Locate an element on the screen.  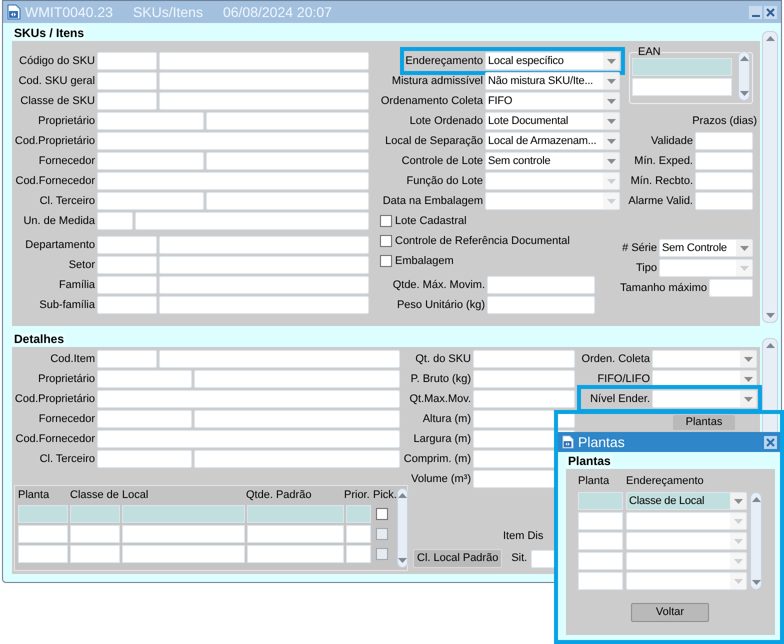
field-label: Data na Embalagem is located at coordinates (433, 201).